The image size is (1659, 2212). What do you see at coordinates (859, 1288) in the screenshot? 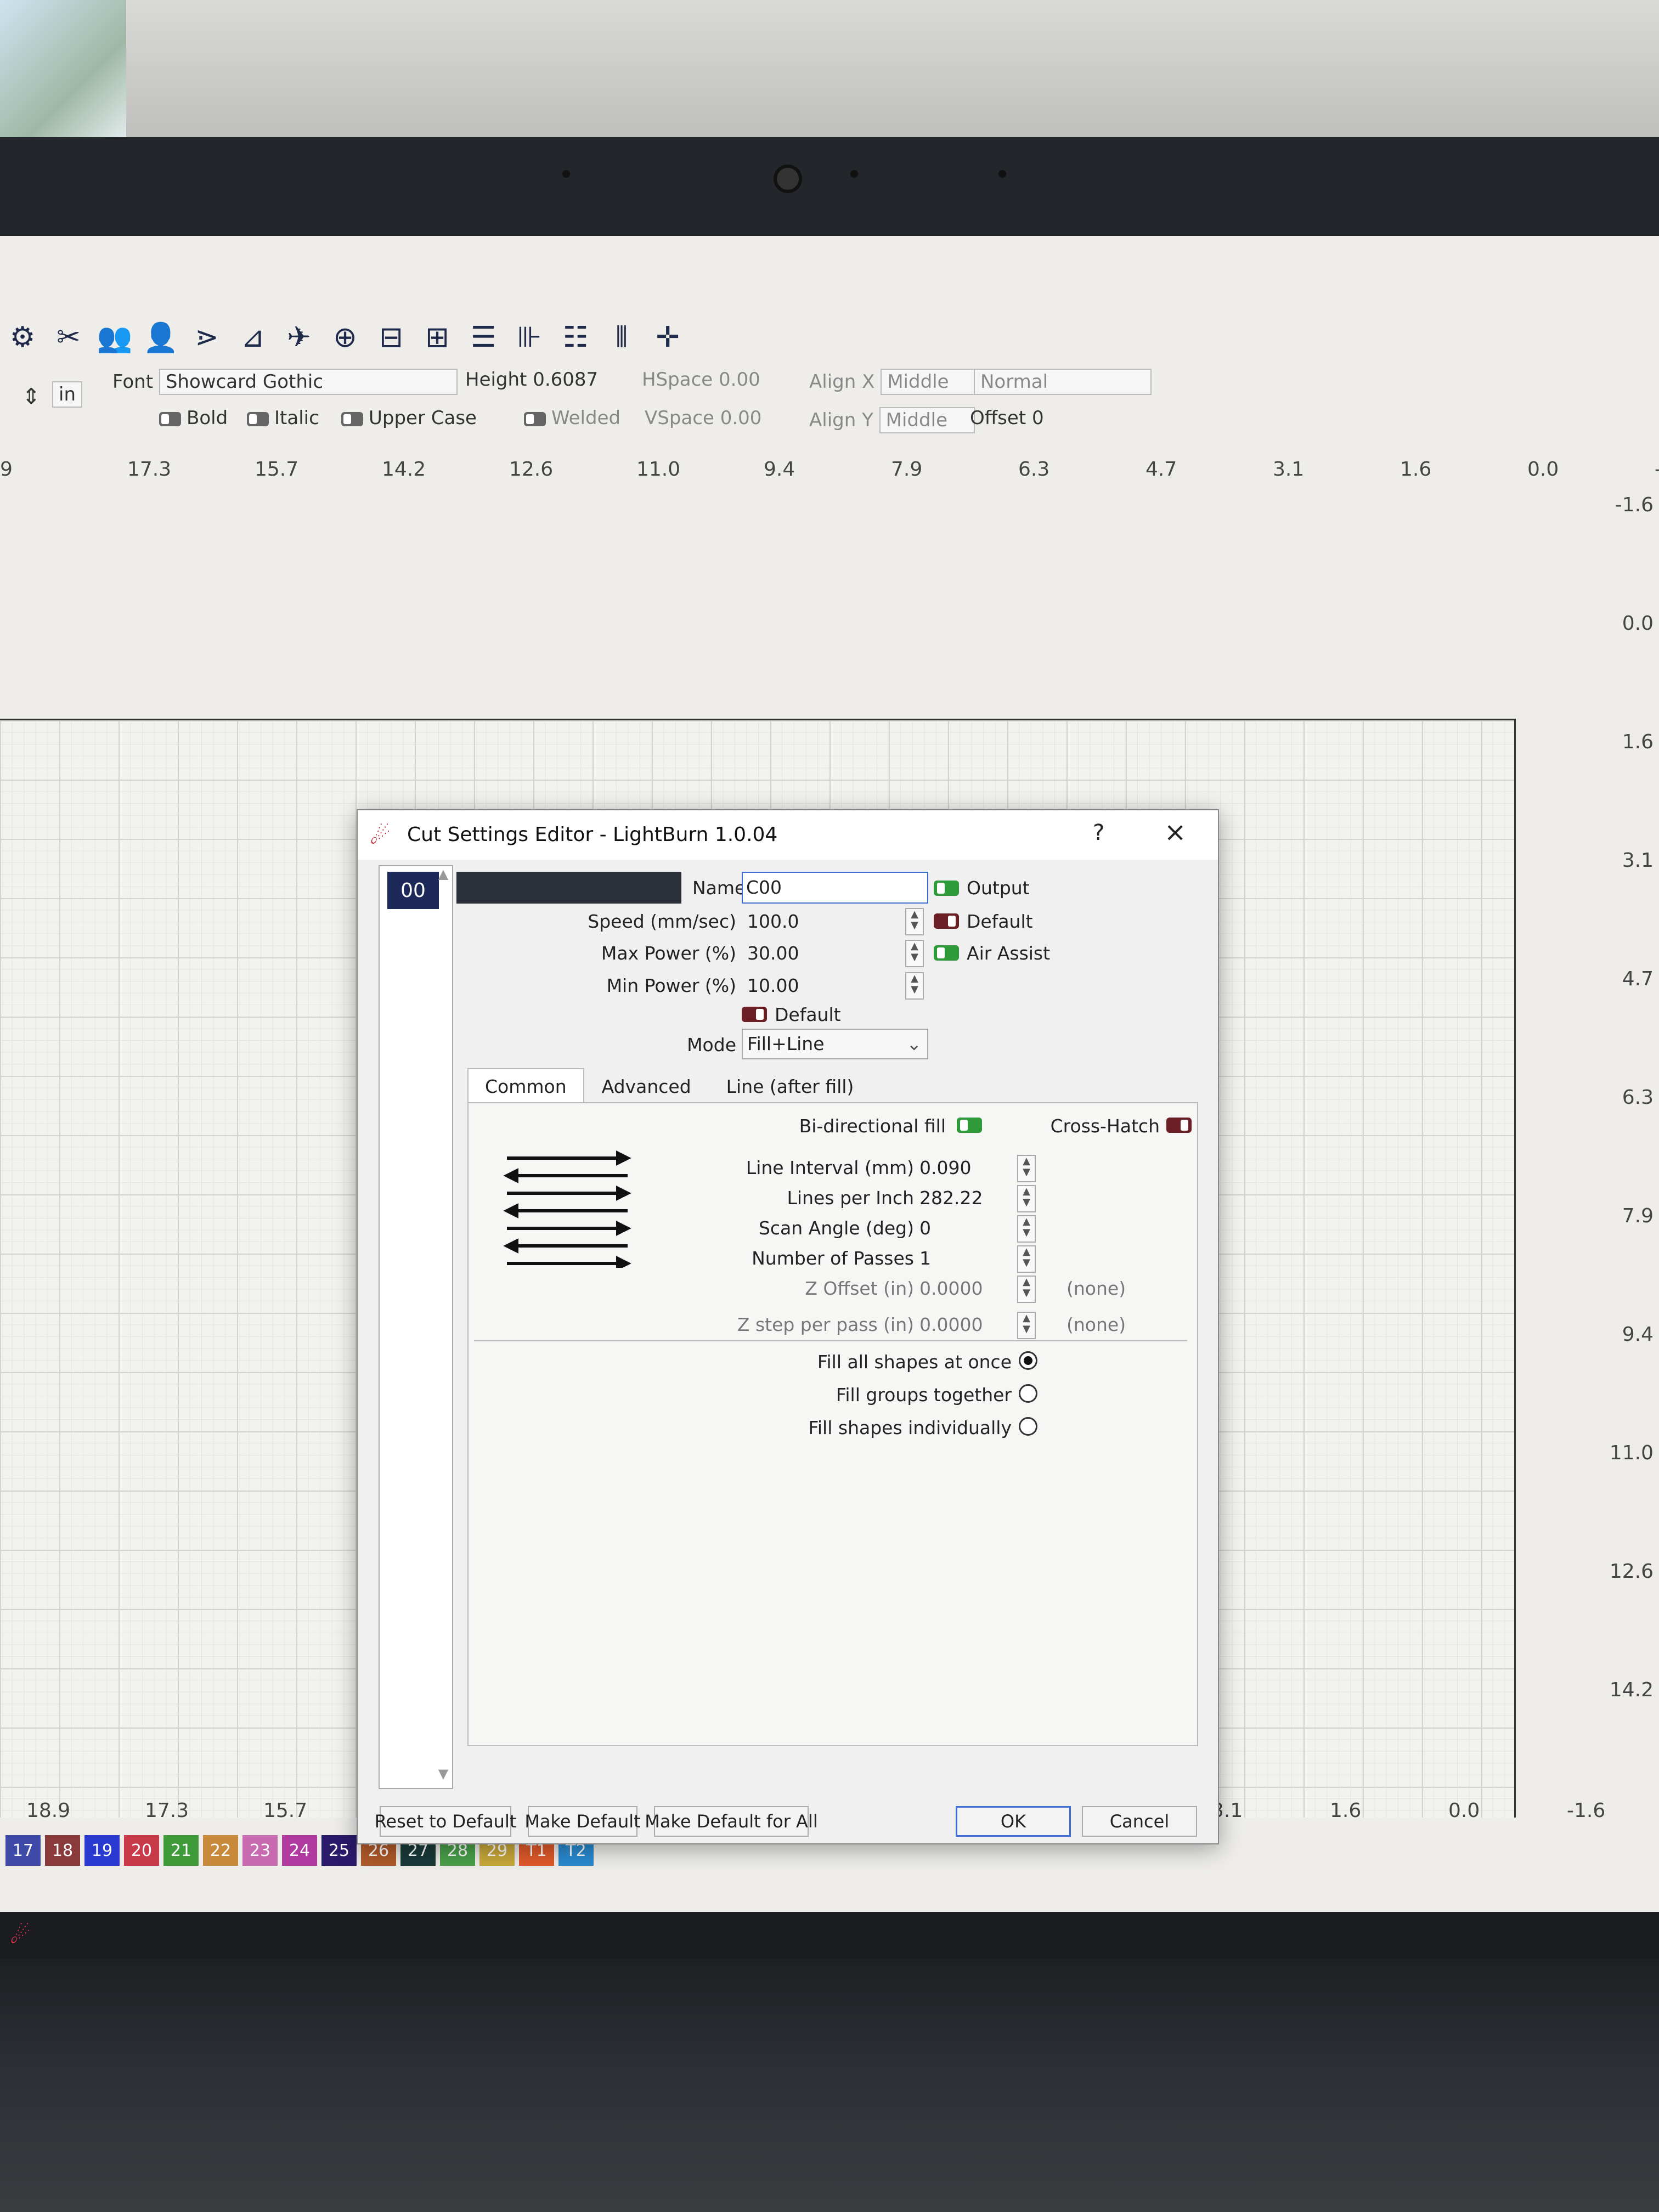
I see `z-offset-label: Z Offset (in)` at bounding box center [859, 1288].